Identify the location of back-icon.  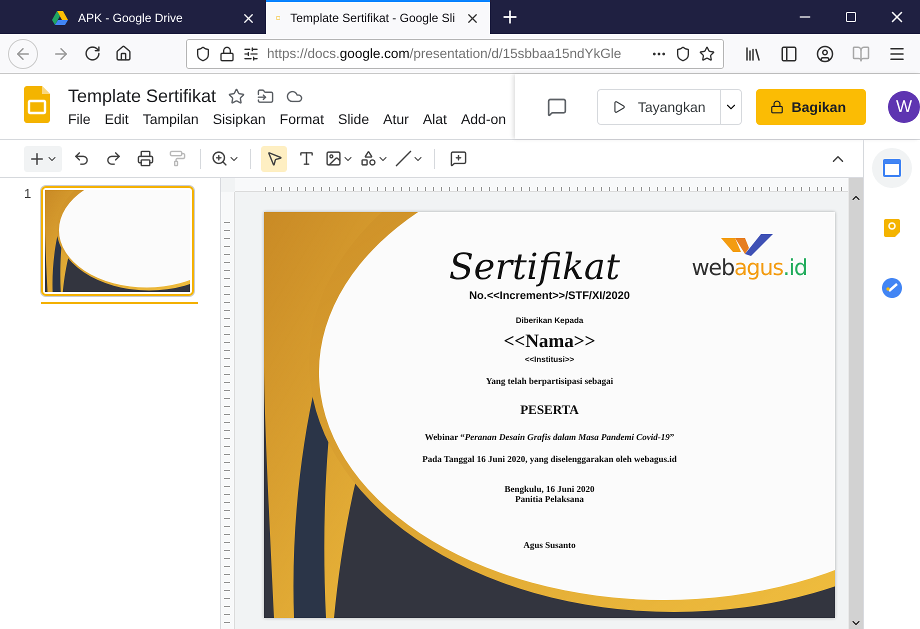
(23, 53).